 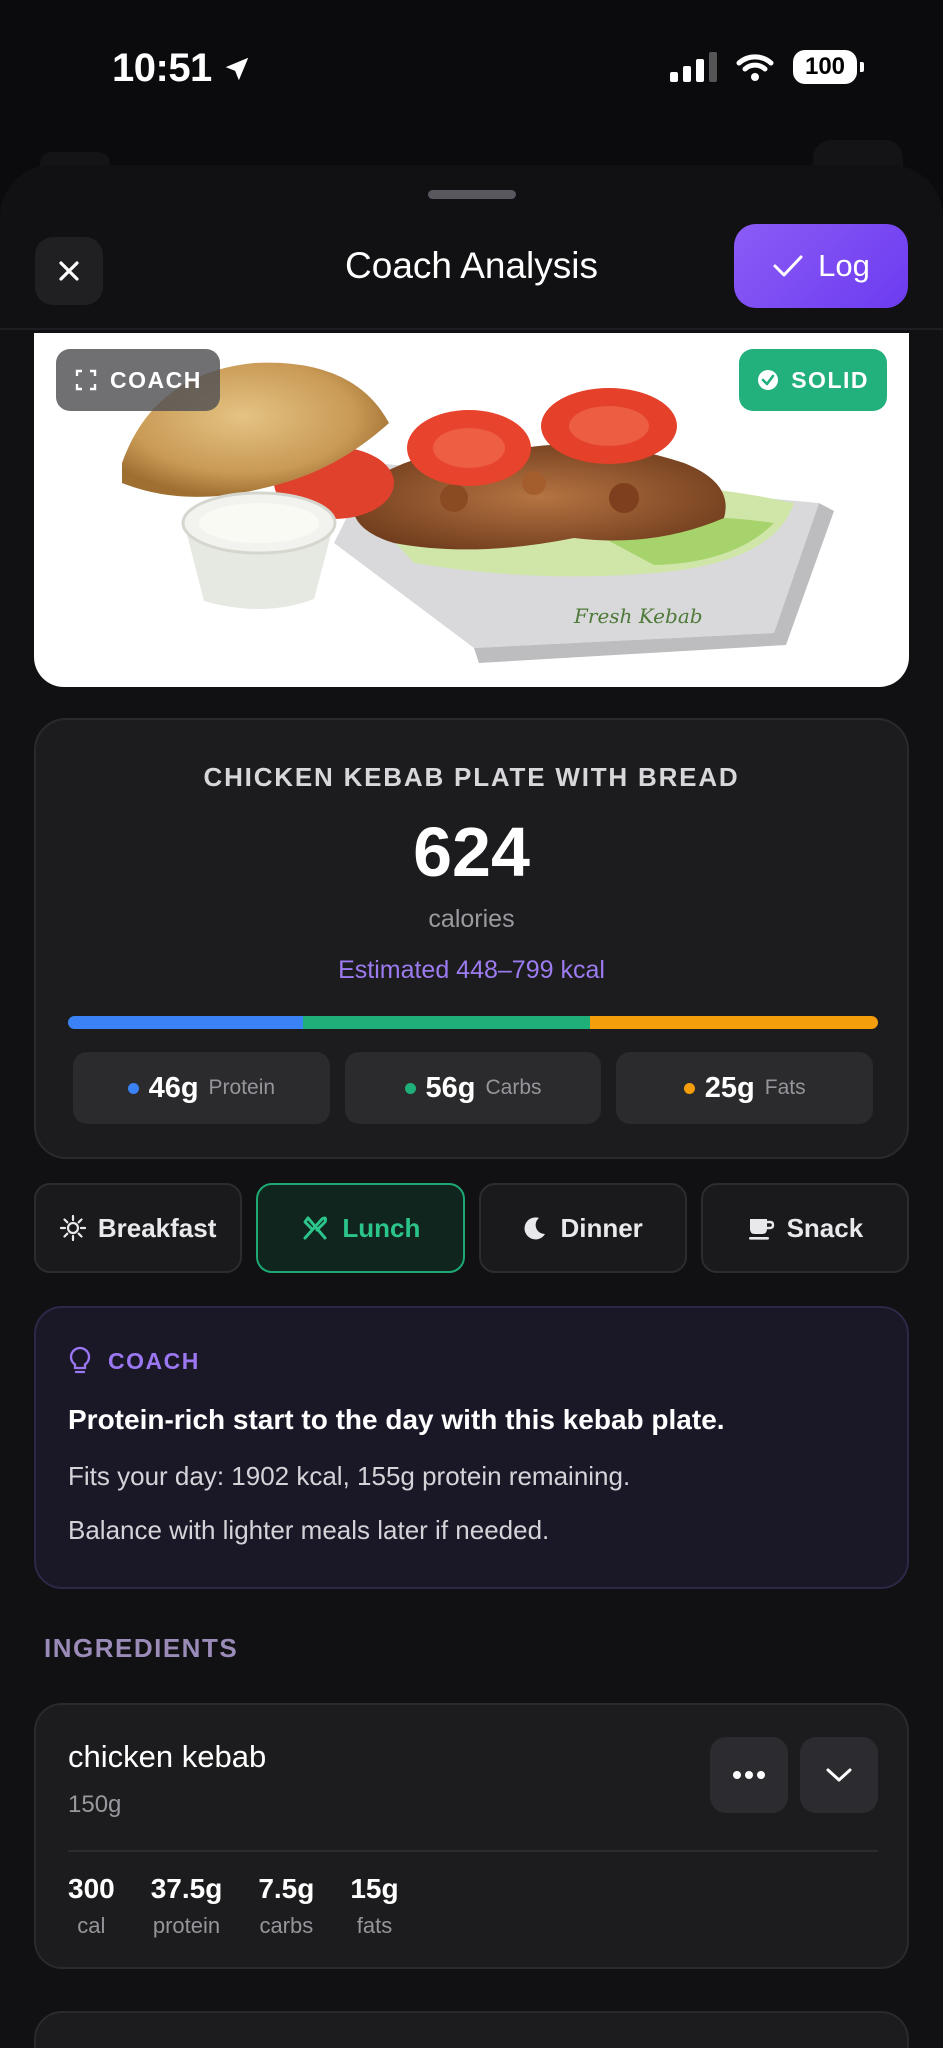 I want to click on meal-type-breakfast: Breakfast, so click(x=138, y=1228).